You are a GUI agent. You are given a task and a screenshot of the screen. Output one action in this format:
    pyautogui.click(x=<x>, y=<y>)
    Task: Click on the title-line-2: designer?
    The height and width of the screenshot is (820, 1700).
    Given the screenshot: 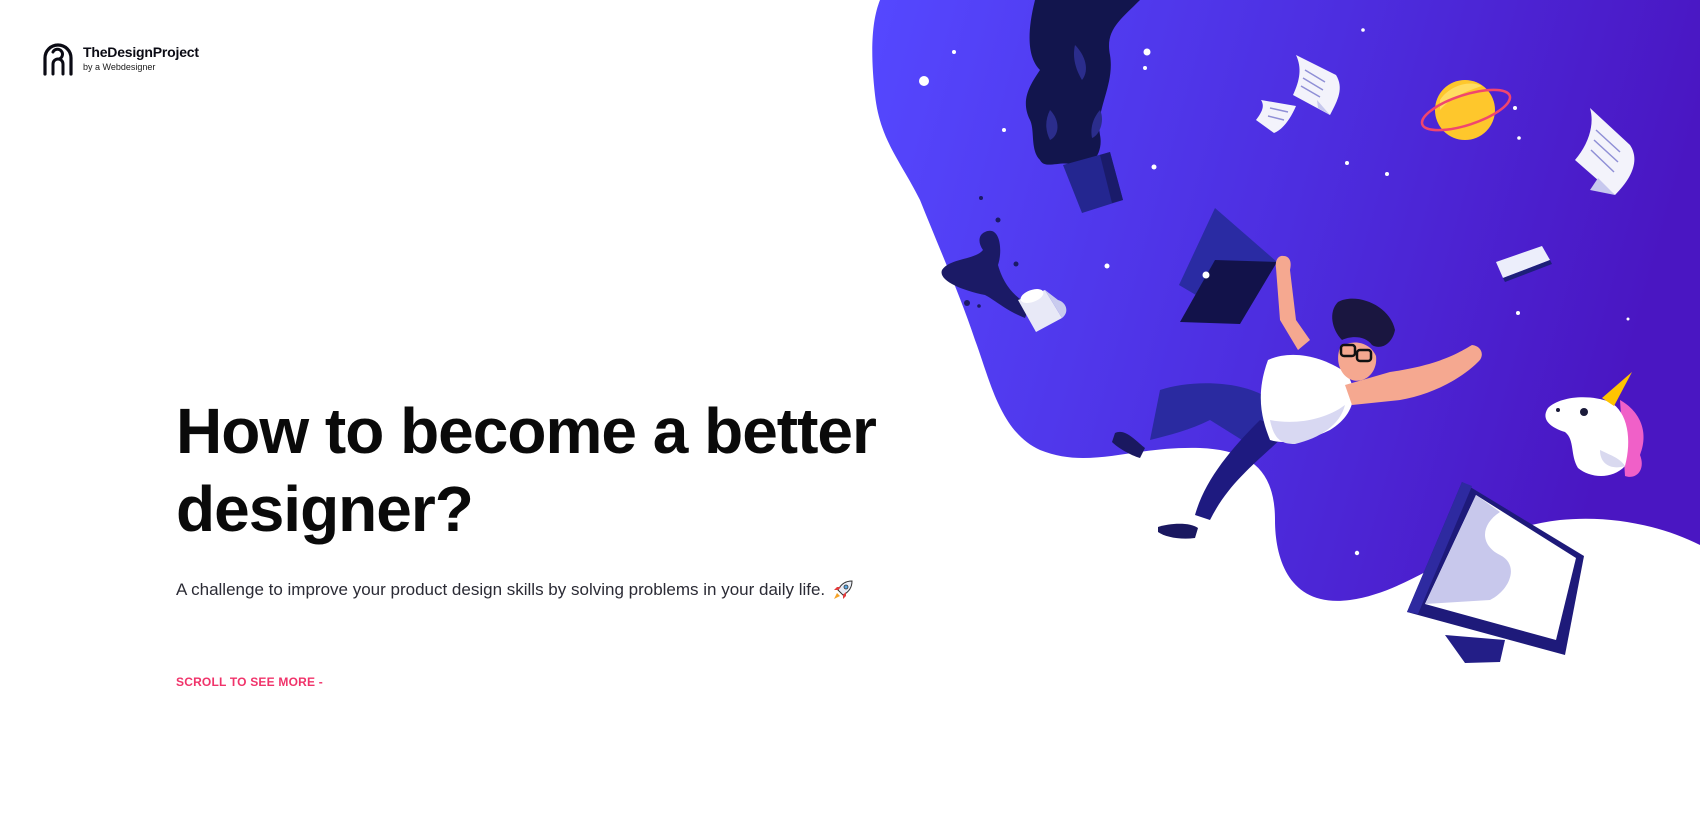 What is the action you would take?
    pyautogui.click(x=325, y=509)
    